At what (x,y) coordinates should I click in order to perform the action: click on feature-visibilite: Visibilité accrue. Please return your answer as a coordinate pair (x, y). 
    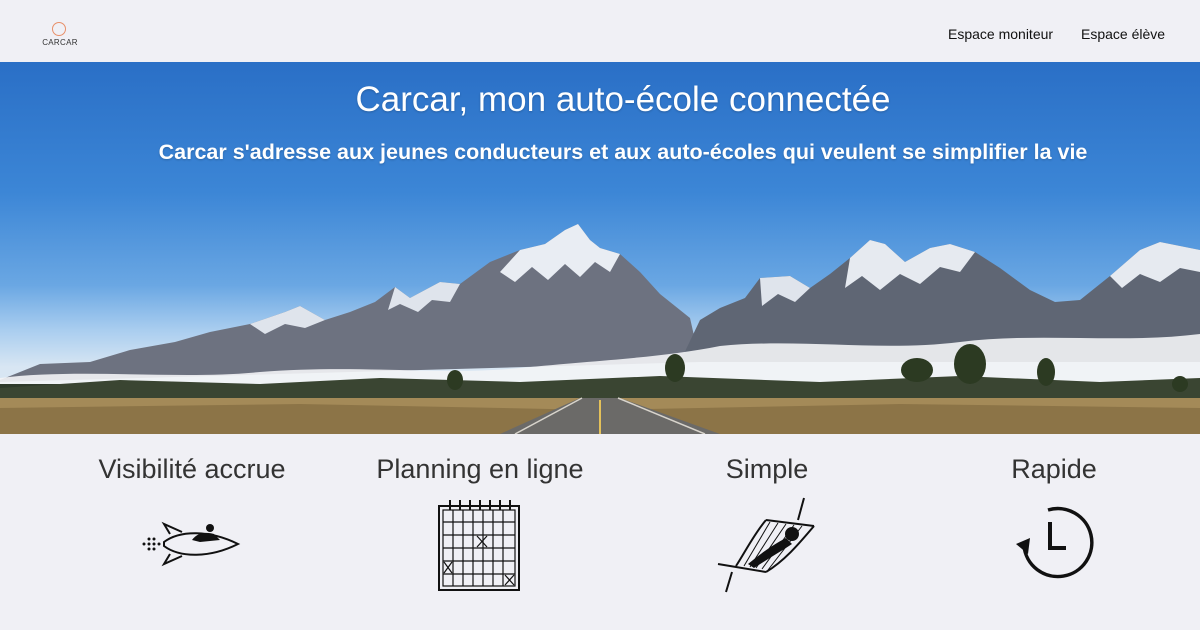
    Looking at the image, I should click on (192, 469).